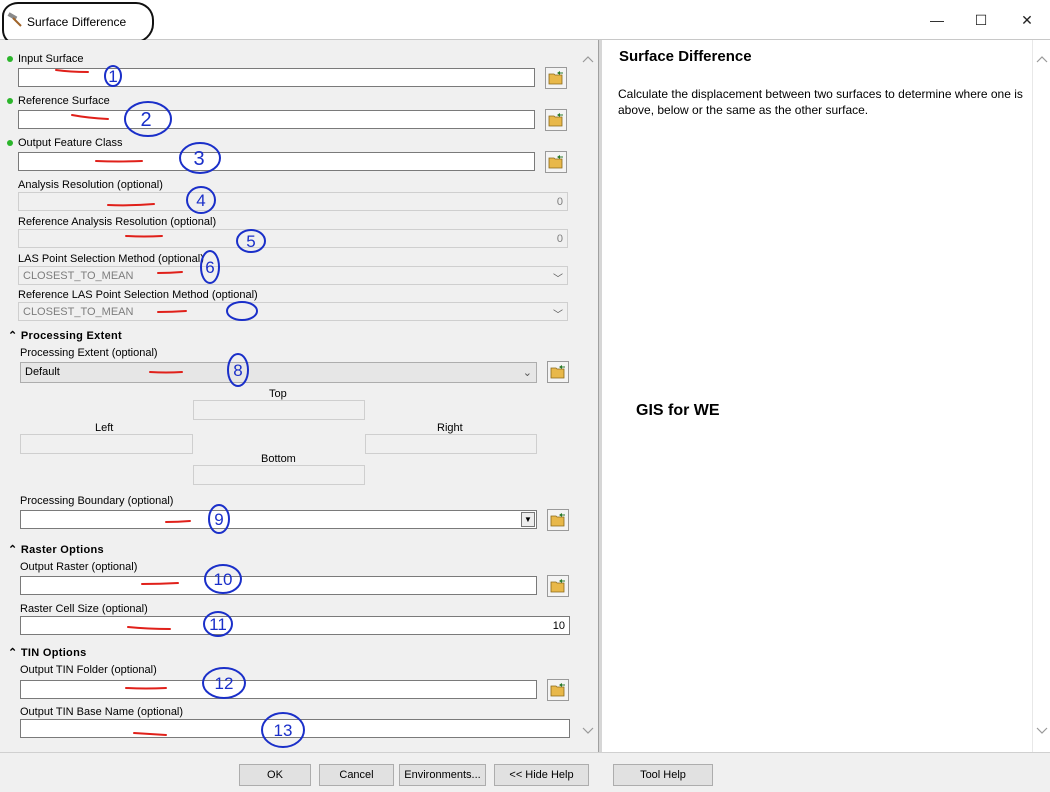 This screenshot has height=792, width=1050. I want to click on extent-bottom-field, so click(279, 475).